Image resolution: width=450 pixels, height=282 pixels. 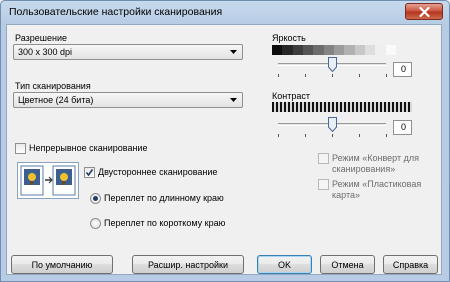 I want to click on continuous-scan-checkbox, so click(x=20, y=148).